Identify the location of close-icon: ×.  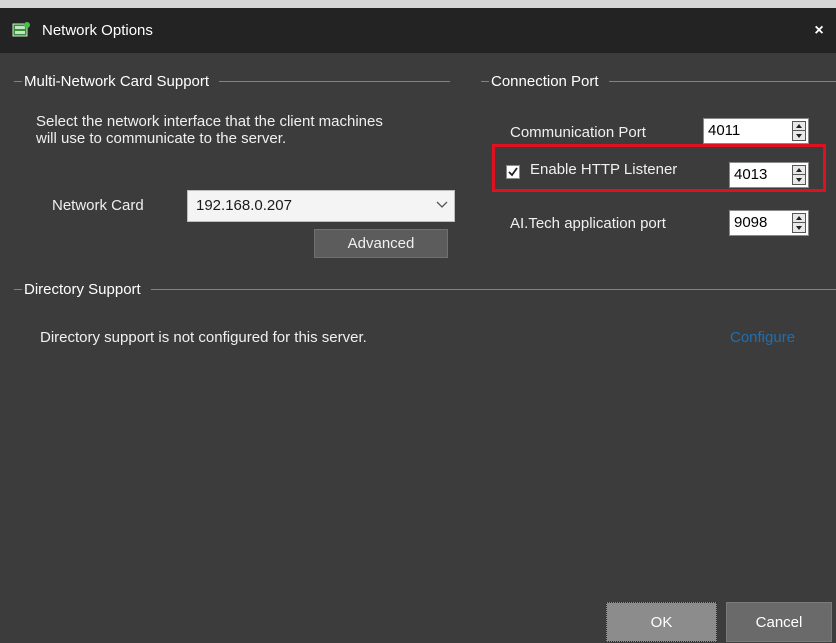
(819, 30).